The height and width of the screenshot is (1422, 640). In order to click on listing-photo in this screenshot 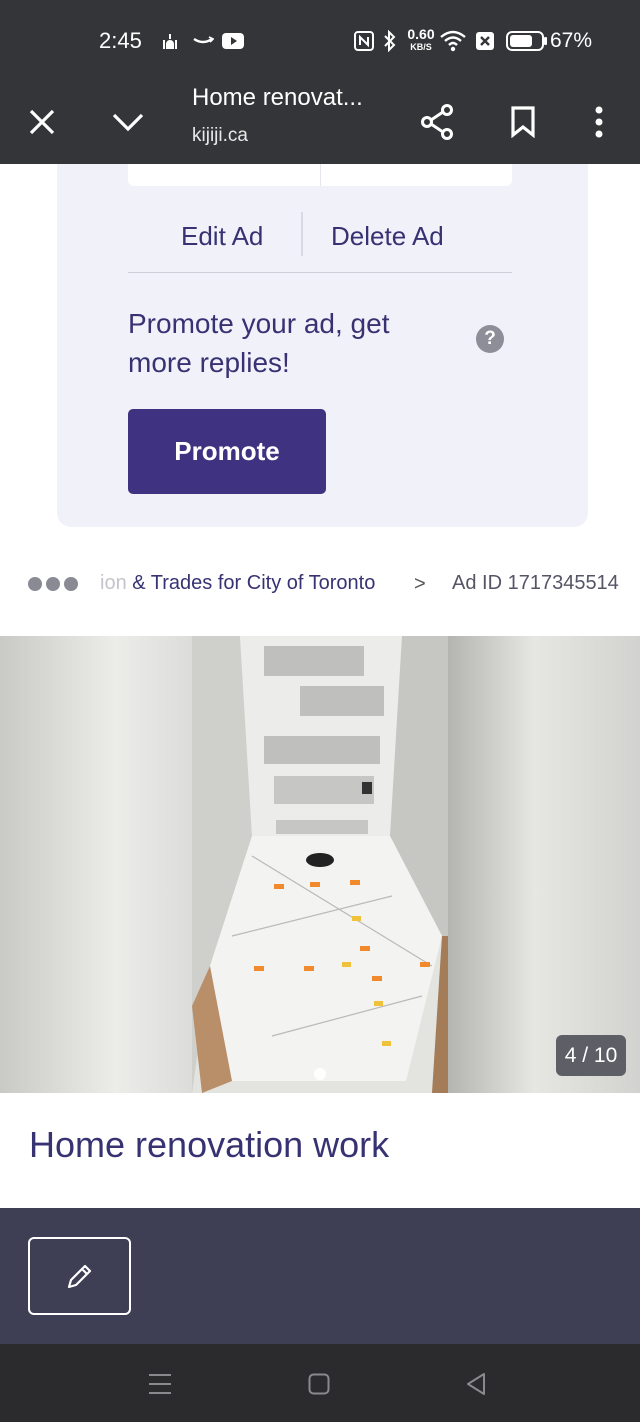, I will do `click(320, 864)`.